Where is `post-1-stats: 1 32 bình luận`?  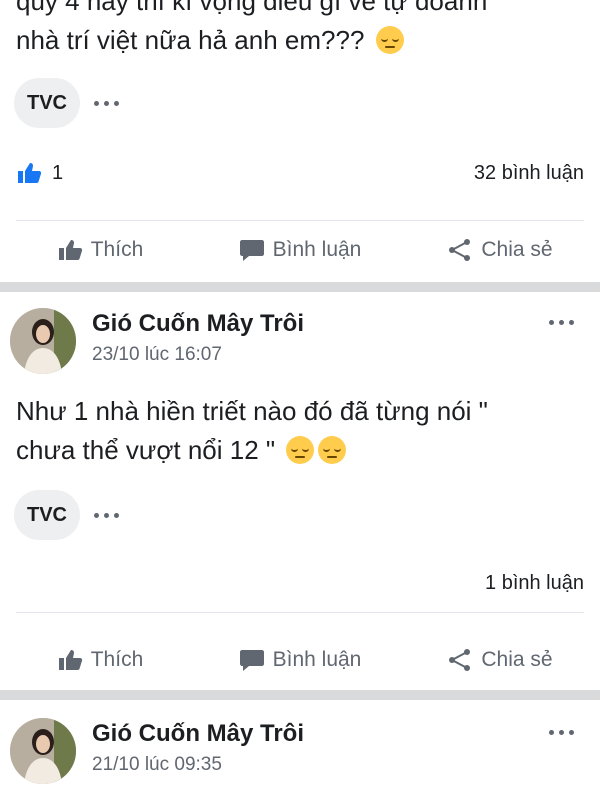
post-1-stats: 1 32 bình luận is located at coordinates (300, 173).